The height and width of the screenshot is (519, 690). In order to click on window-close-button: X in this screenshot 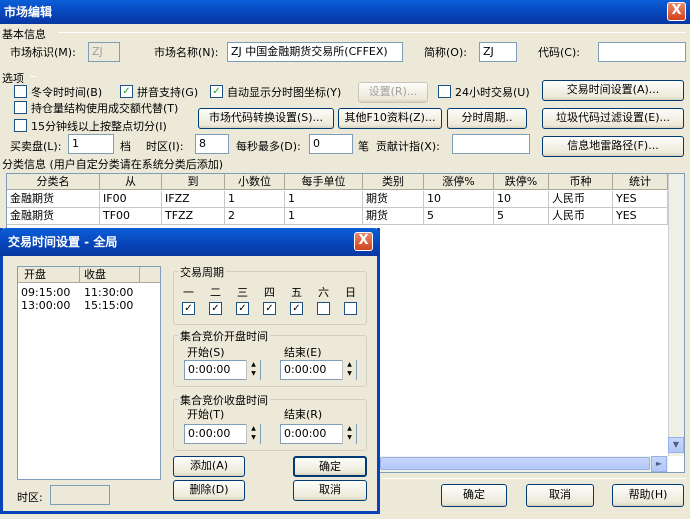, I will do `click(676, 11)`.